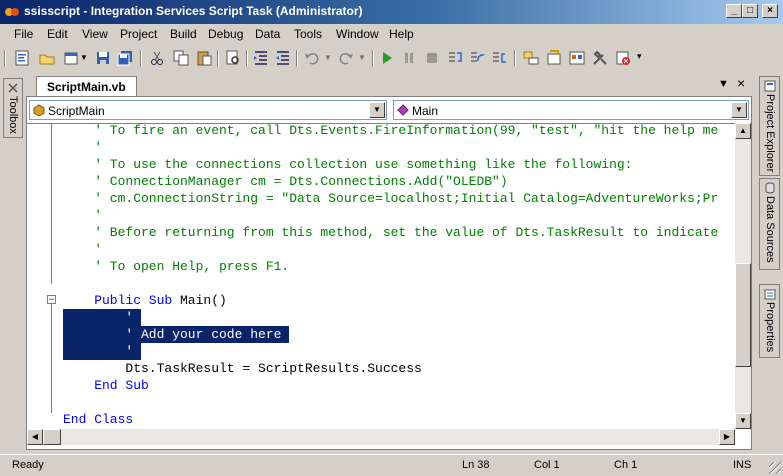  Describe the element at coordinates (432, 58) in the screenshot. I see `stop-icon` at that location.